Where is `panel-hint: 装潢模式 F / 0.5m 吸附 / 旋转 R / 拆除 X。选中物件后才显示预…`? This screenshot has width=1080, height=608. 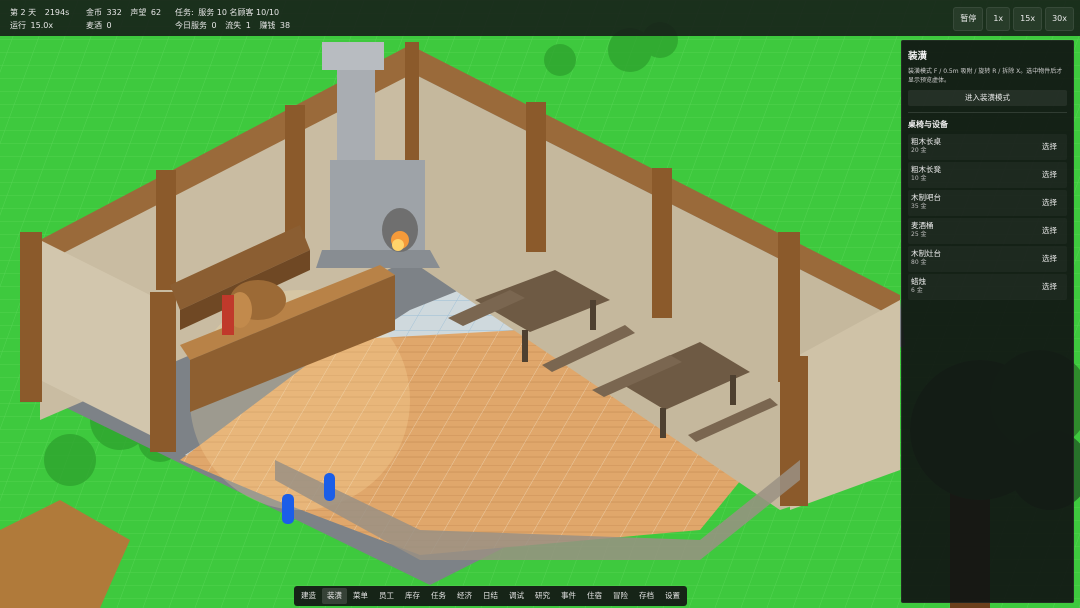 panel-hint: 装潢模式 F / 0.5m 吸附 / 旋转 R / 拆除 X。选中物件后才显示预… is located at coordinates (985, 76).